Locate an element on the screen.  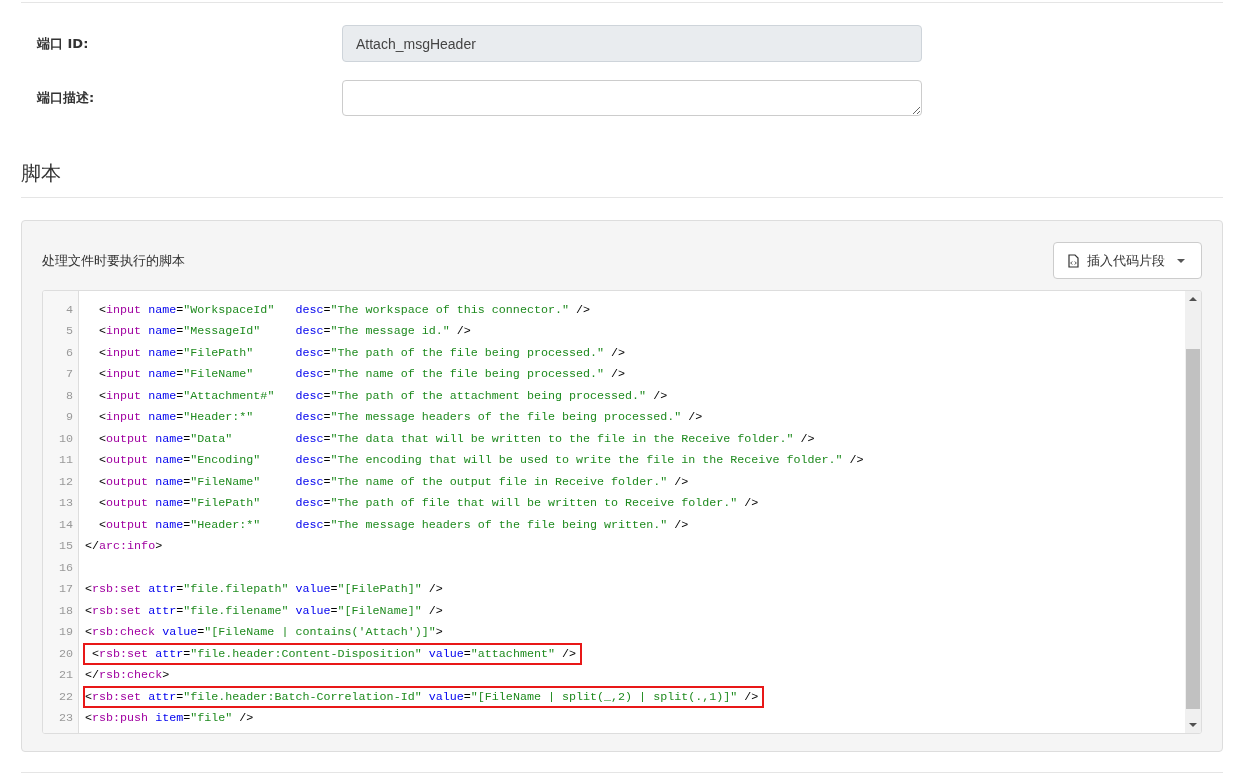
insert-snippet-button: 插入代码片段 is located at coordinates (1127, 260).